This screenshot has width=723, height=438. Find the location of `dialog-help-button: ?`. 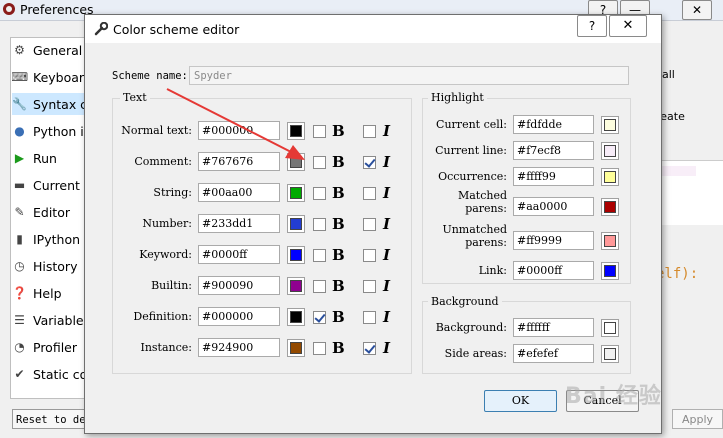

dialog-help-button: ? is located at coordinates (592, 26).